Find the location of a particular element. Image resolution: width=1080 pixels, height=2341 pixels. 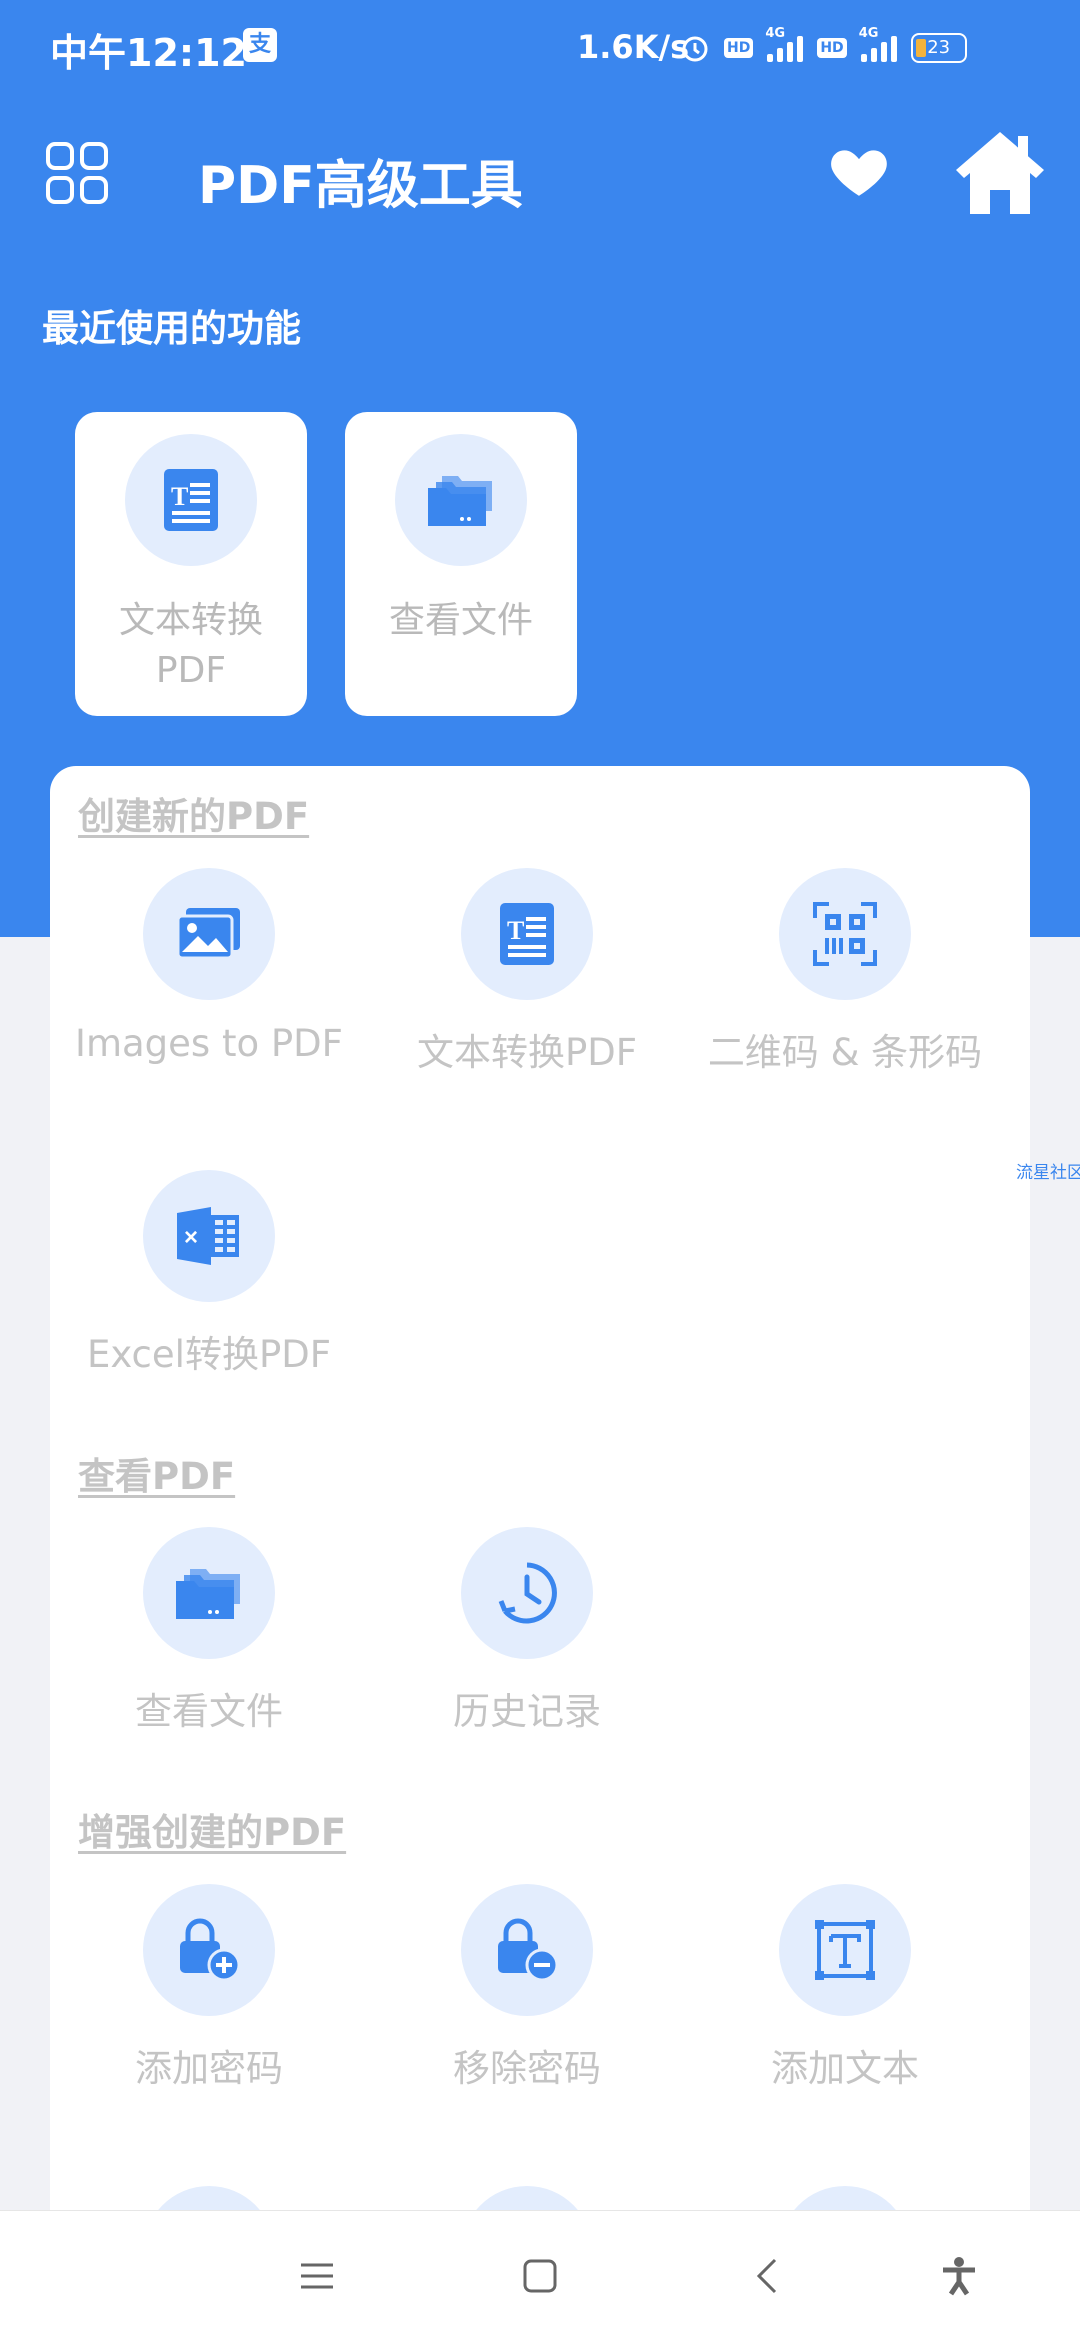

tool-remove-password: 移除密码 is located at coordinates (527, 1988).